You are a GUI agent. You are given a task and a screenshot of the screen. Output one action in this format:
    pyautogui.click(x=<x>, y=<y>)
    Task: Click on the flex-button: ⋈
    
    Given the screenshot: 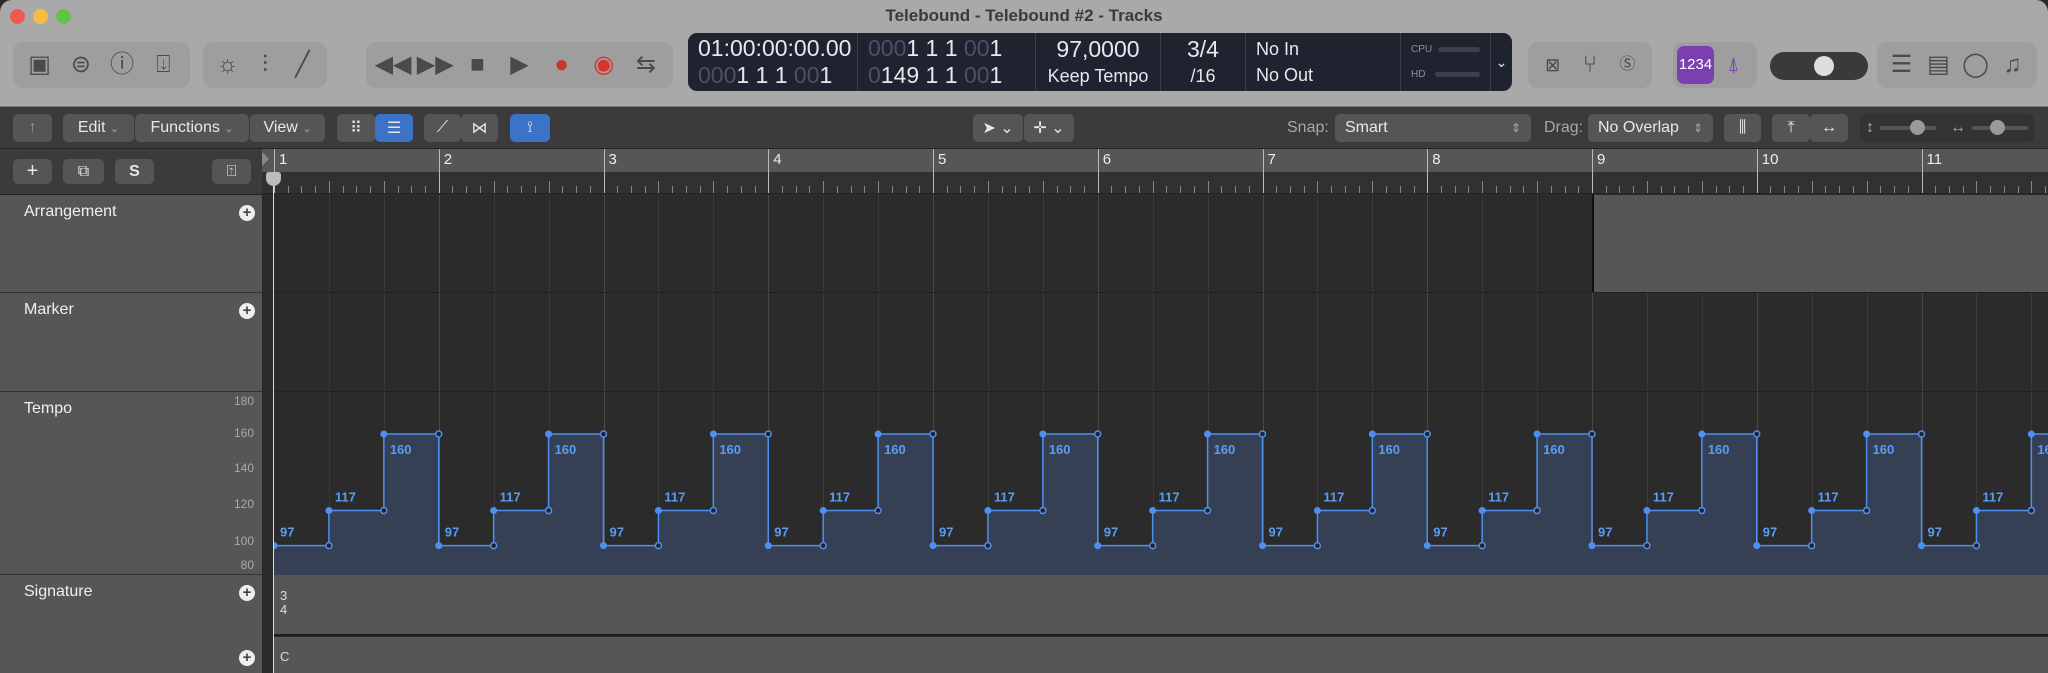 What is the action you would take?
    pyautogui.click(x=479, y=128)
    